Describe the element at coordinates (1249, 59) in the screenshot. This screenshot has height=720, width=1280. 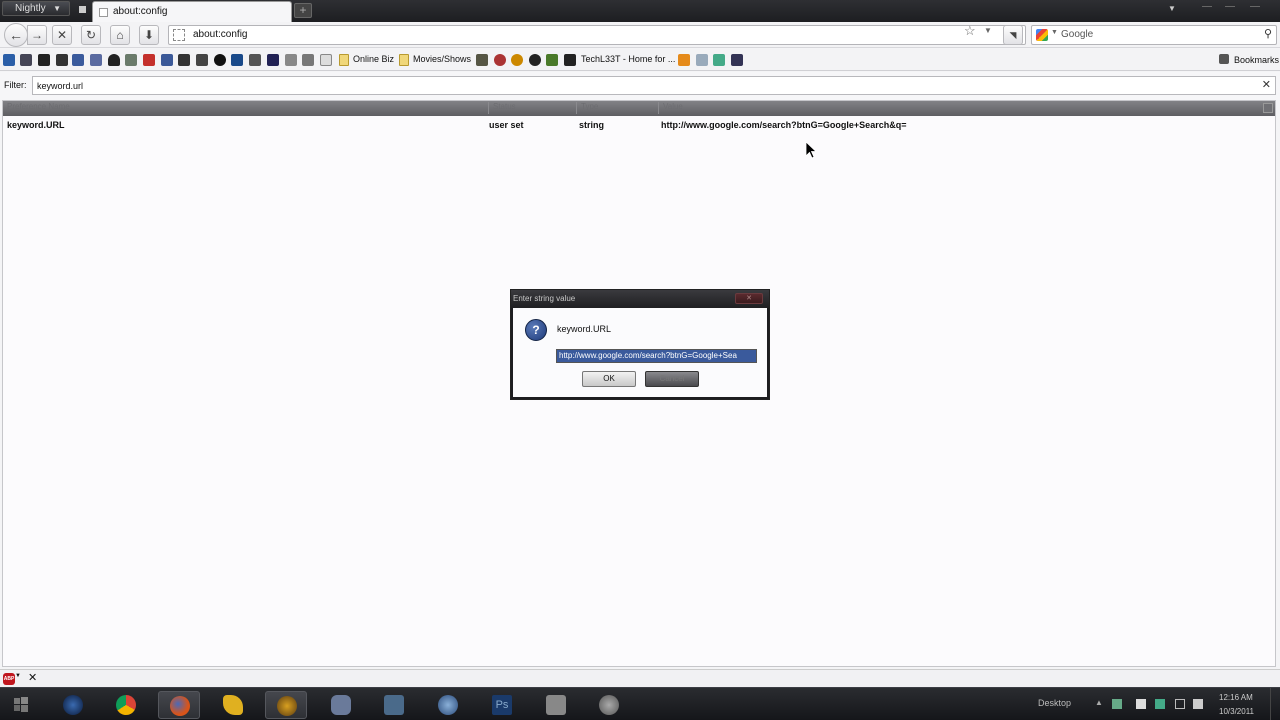
I see `bookmarks-menu-button: Bookmarks` at that location.